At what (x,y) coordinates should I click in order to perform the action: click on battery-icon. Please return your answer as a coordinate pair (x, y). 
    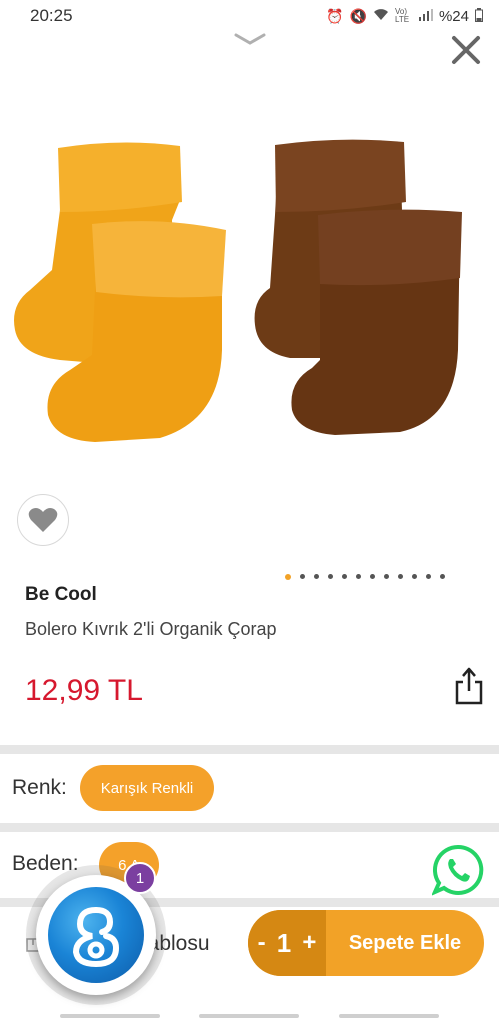
    Looking at the image, I should click on (479, 16).